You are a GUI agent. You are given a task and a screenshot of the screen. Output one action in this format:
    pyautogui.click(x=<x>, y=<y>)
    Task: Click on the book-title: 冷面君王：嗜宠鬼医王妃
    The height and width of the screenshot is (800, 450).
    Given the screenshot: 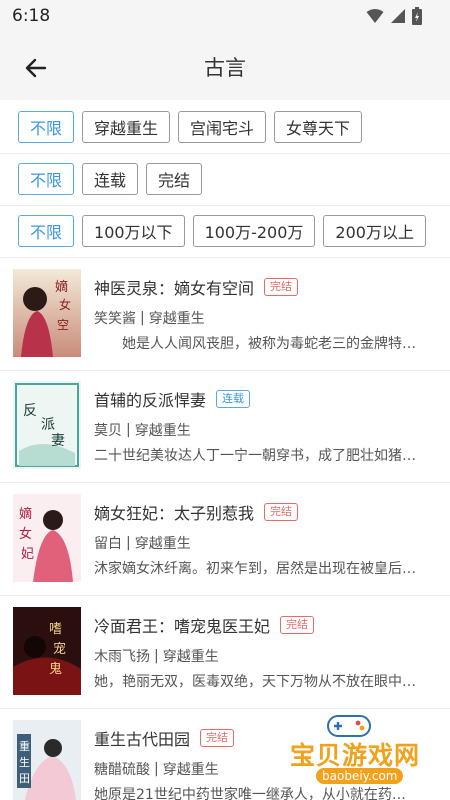 What is the action you would take?
    pyautogui.click(x=182, y=626)
    